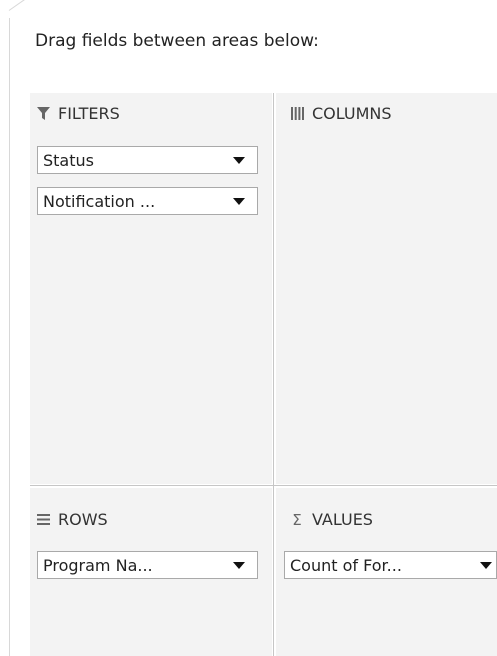 The width and height of the screenshot is (497, 656). What do you see at coordinates (147, 160) in the screenshot?
I see `filter-field-status: Status` at bounding box center [147, 160].